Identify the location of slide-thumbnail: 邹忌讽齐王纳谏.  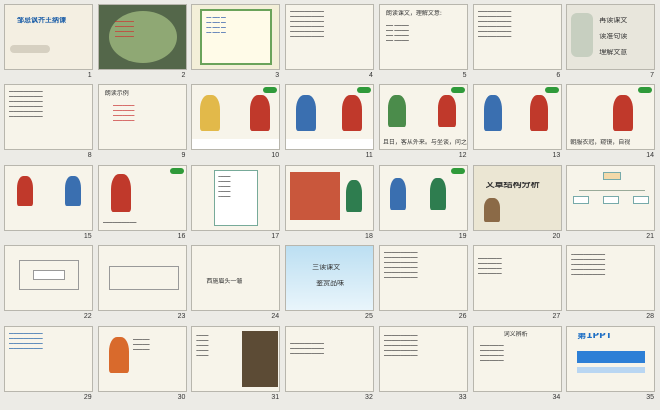
(48, 37).